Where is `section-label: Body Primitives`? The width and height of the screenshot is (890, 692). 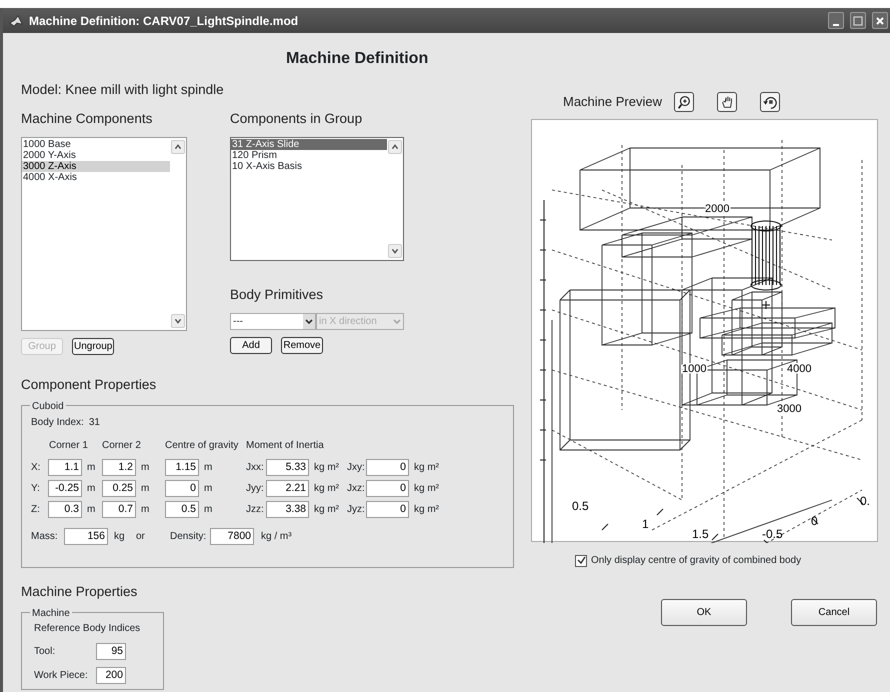 section-label: Body Primitives is located at coordinates (277, 295).